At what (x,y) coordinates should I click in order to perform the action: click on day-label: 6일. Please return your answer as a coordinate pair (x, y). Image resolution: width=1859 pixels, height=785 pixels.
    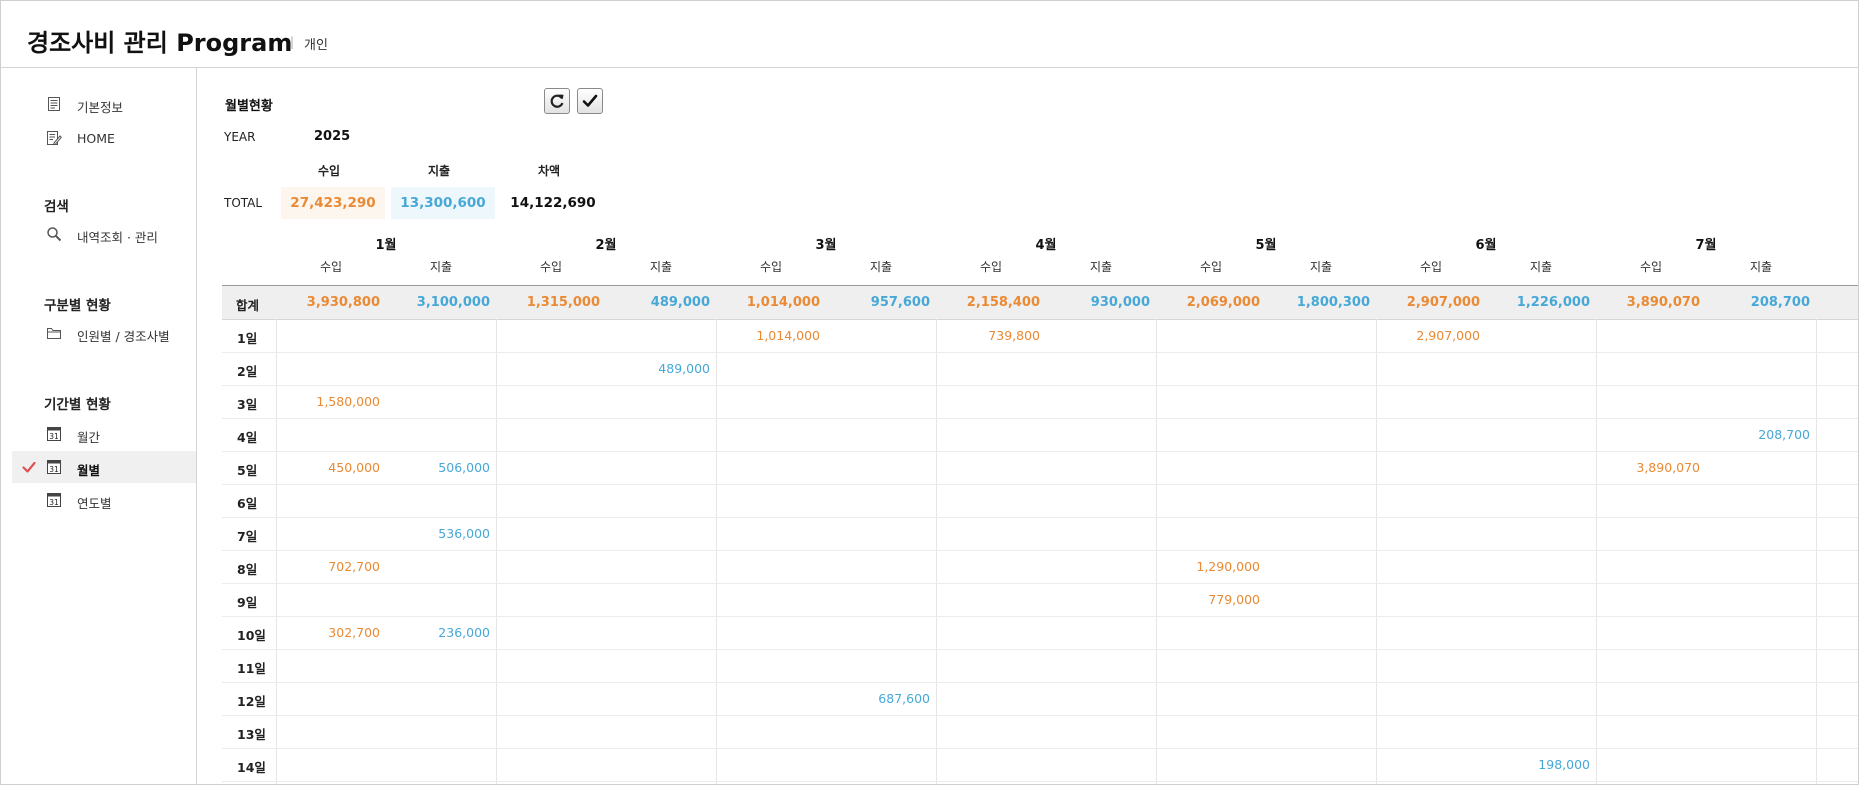
    Looking at the image, I should click on (247, 503).